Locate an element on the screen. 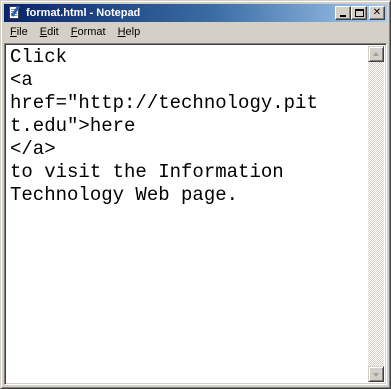  scroll-down-button is located at coordinates (376, 374).